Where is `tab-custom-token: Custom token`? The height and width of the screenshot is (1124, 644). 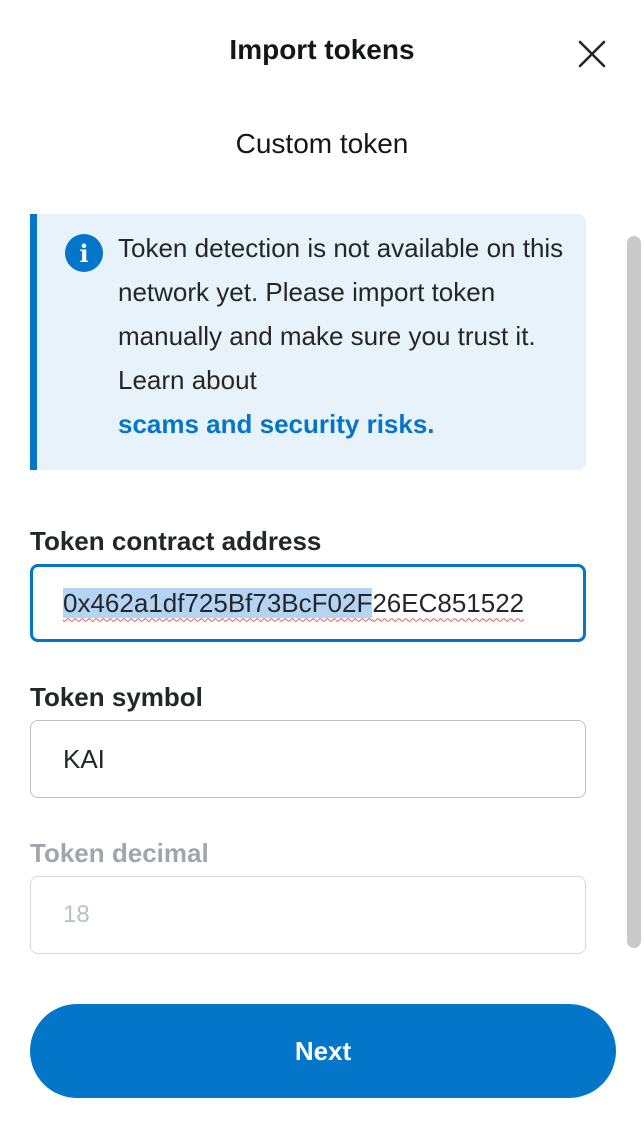 tab-custom-token: Custom token is located at coordinates (322, 144).